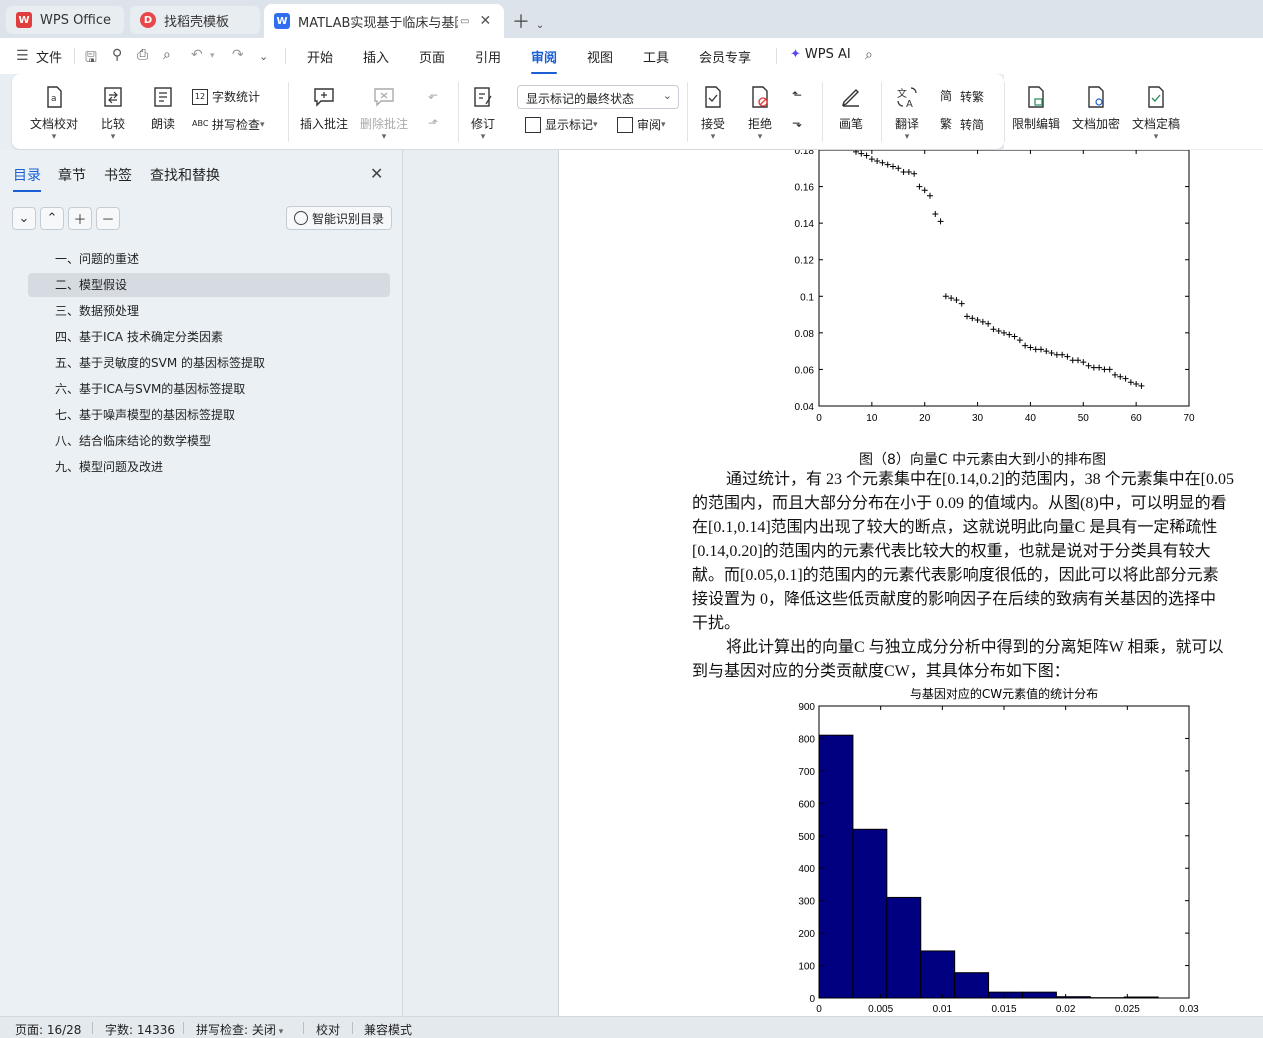 The height and width of the screenshot is (1038, 1263). I want to click on spell-check-status: 拼写检查: 关闭, so click(239, 1029).